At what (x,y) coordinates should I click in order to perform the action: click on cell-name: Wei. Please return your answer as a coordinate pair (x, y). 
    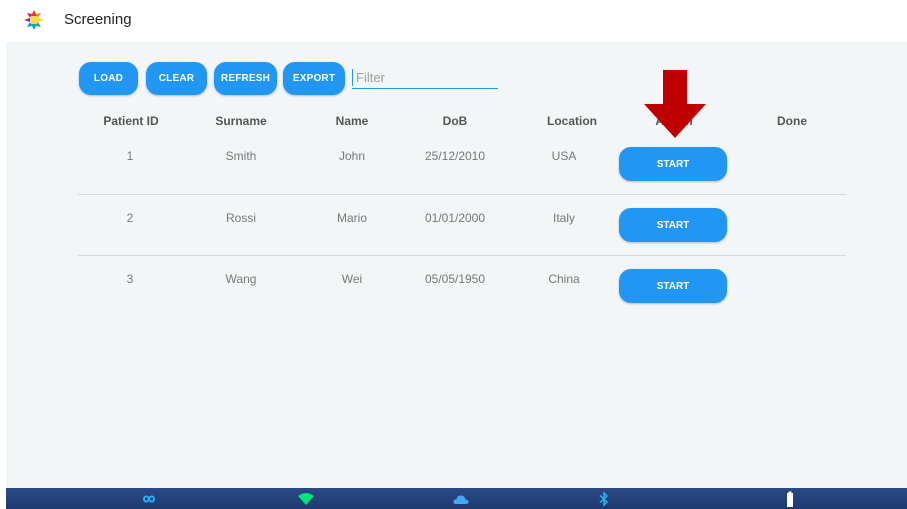
    Looking at the image, I should click on (352, 279).